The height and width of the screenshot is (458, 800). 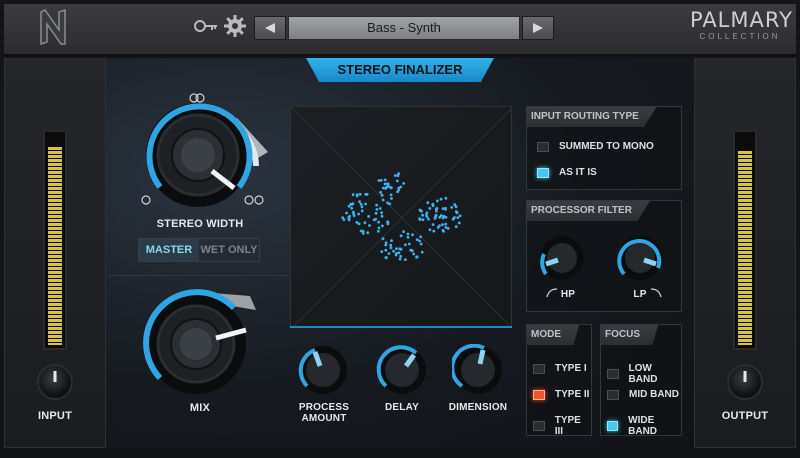 I want to click on stereo-scope, so click(x=401, y=217).